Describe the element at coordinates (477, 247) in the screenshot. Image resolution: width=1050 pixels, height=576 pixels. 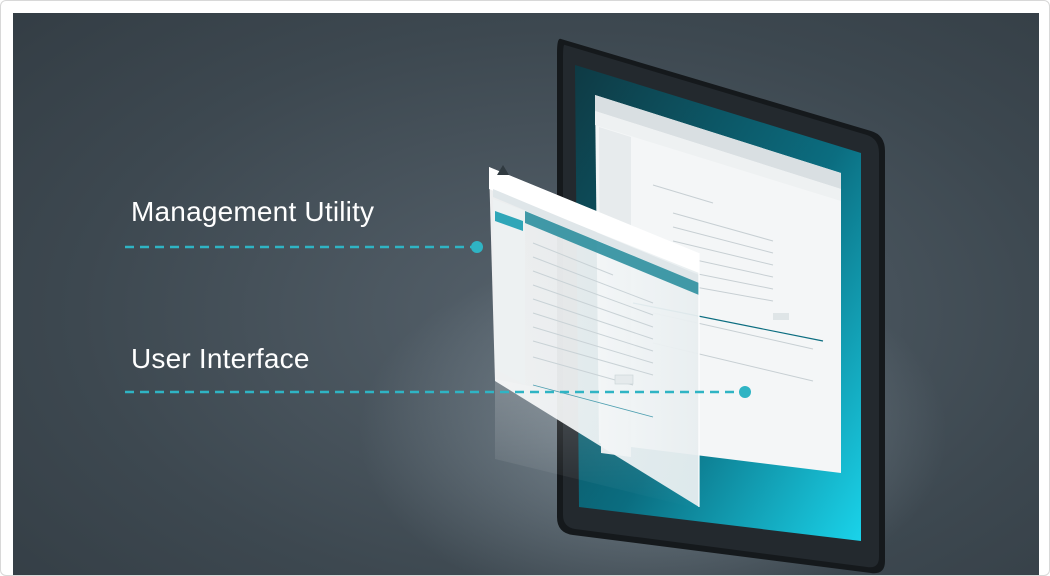
I see `callout-dot-management` at that location.